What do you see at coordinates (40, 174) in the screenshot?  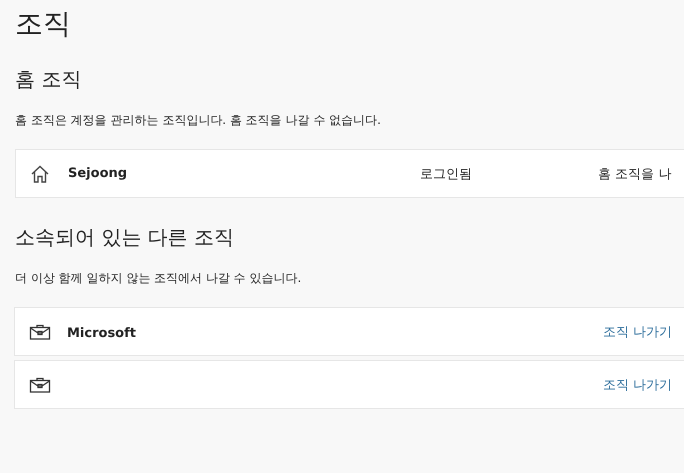 I see `home-icon` at bounding box center [40, 174].